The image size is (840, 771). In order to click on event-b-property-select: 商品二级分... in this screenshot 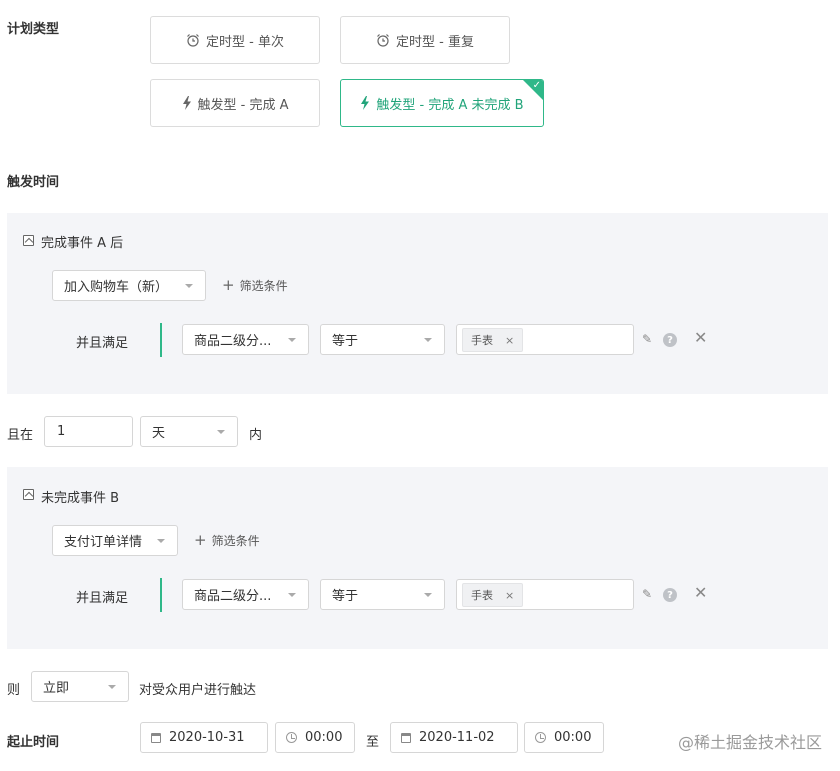, I will do `click(245, 594)`.